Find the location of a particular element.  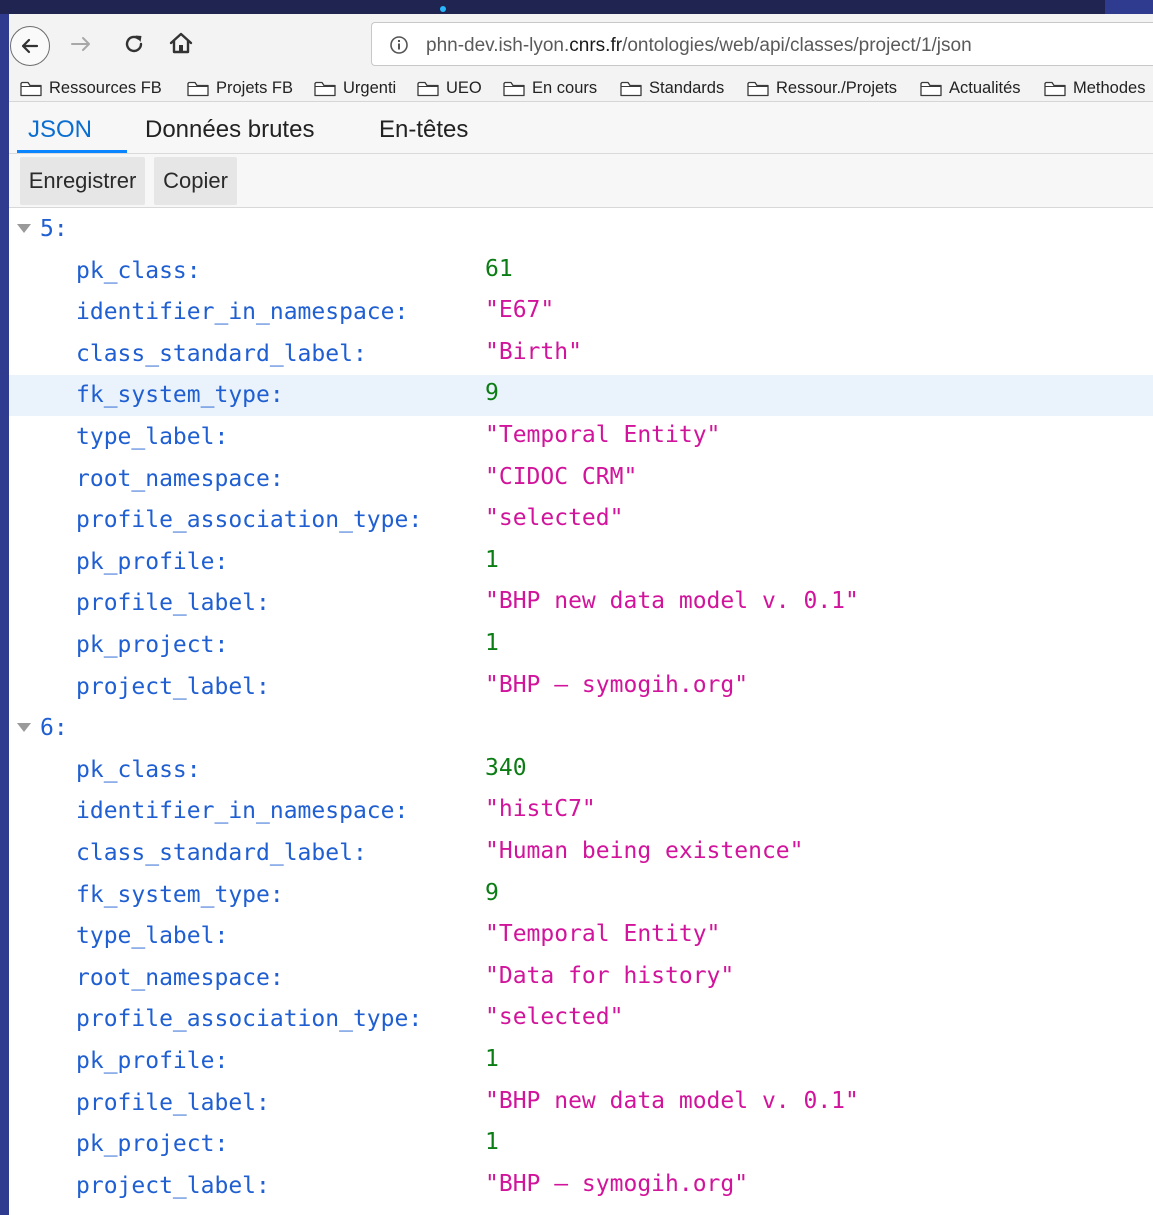

json-value: "Data for history" is located at coordinates (609, 976).